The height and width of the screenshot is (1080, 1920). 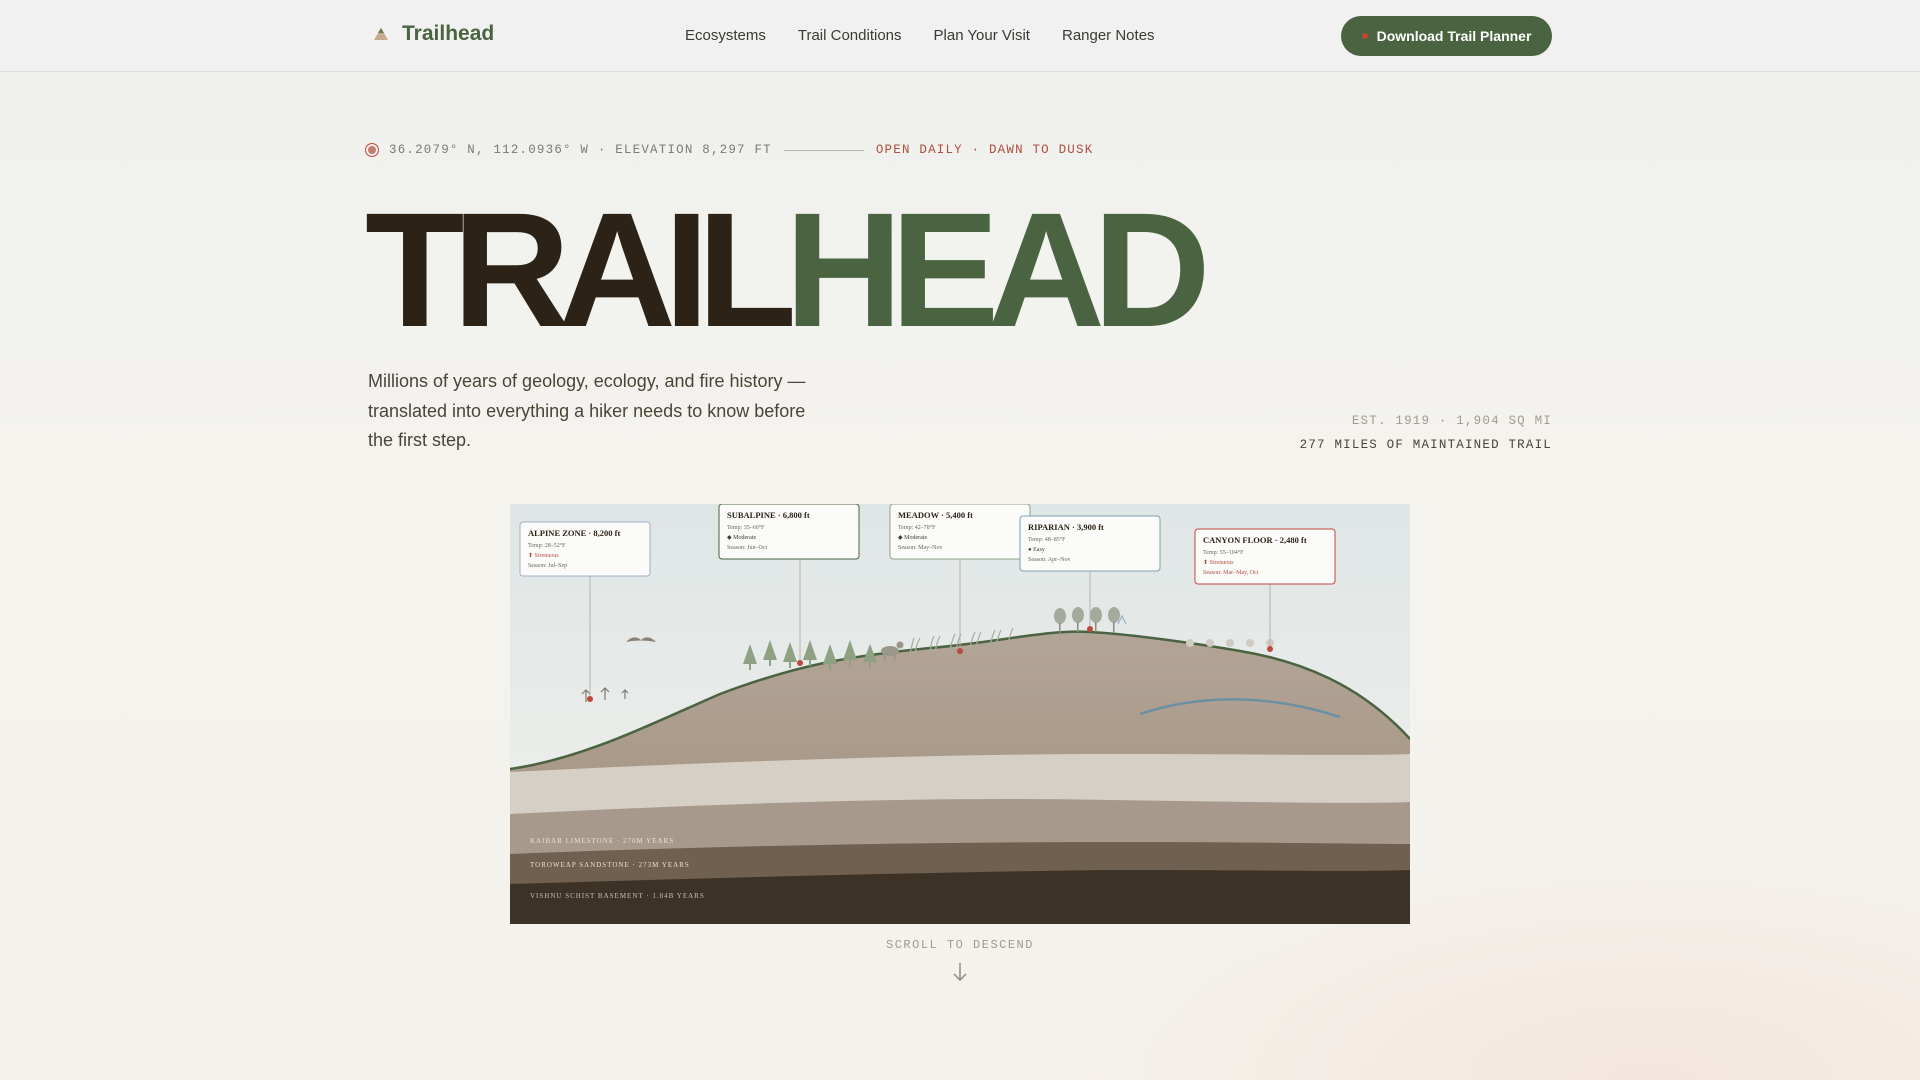 I want to click on divider-line, so click(x=823, y=150).